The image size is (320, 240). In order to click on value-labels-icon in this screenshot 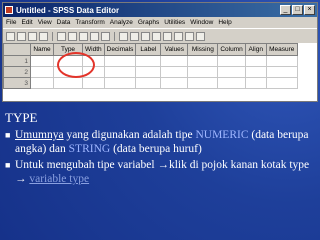, I will do `click(189, 36)`.